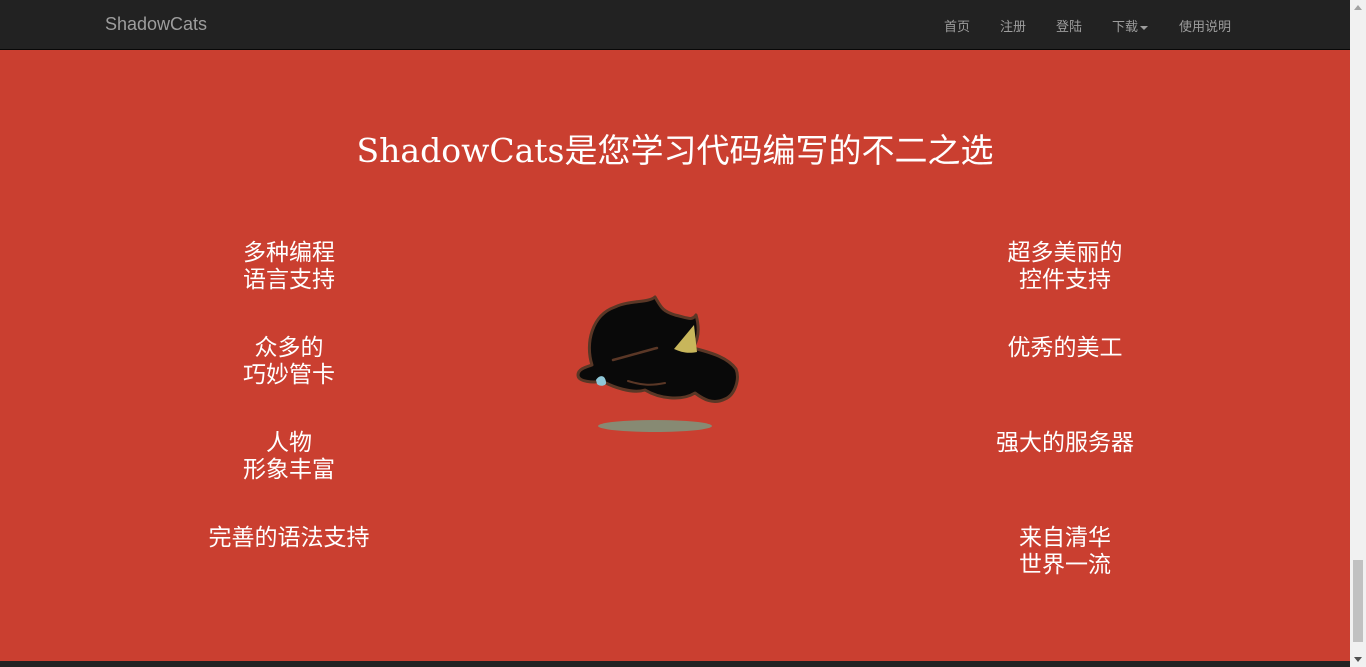 The image size is (1366, 667). Describe the element at coordinates (675, 25) in the screenshot. I see `navbar: ShadowCats 首页 注册 登陆 下载 使用说明` at that location.